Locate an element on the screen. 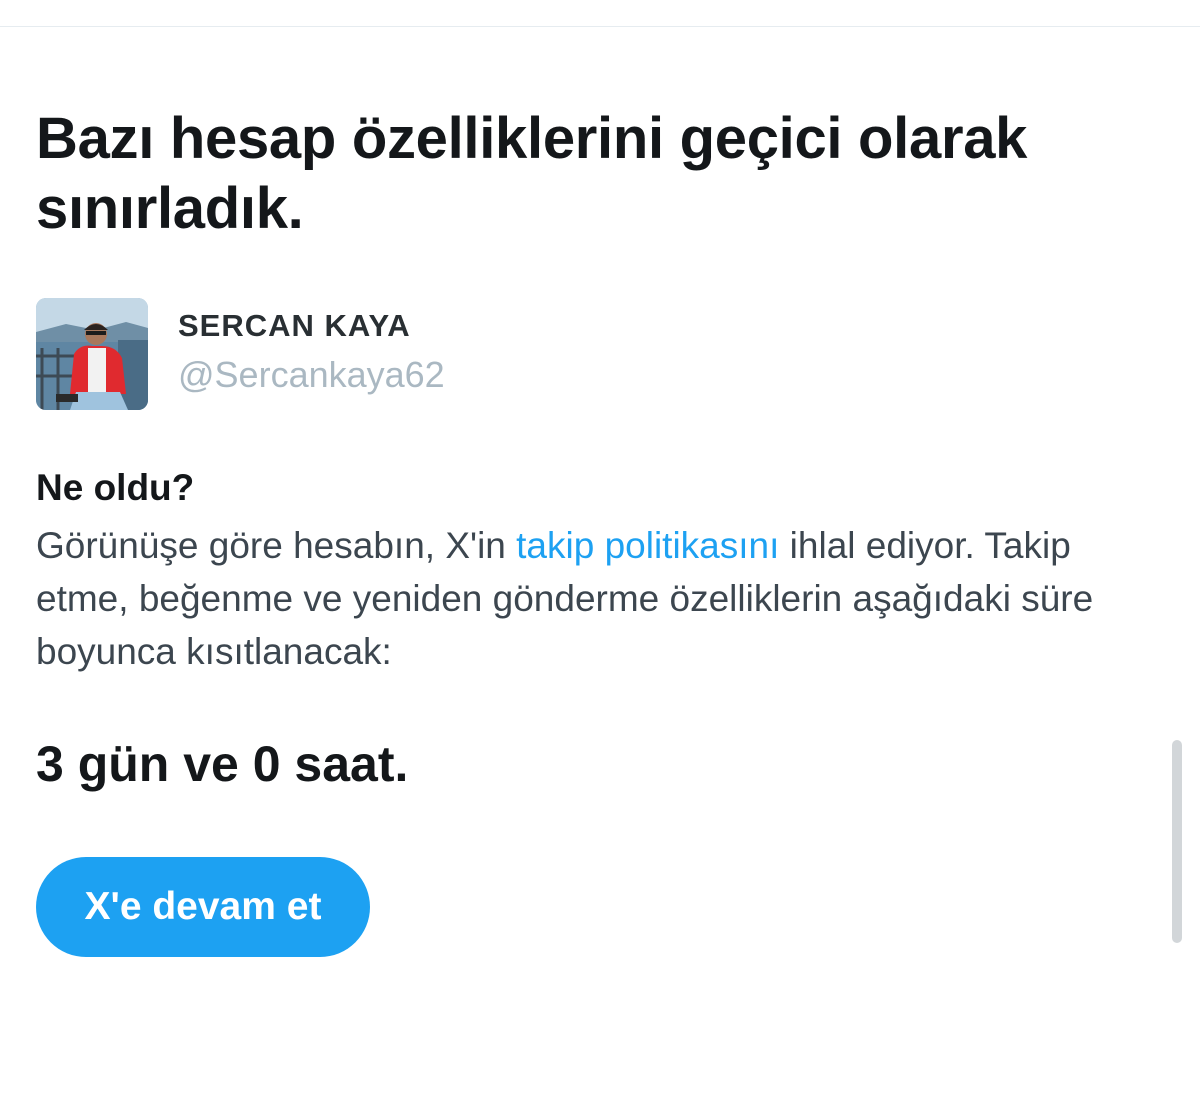 The width and height of the screenshot is (1200, 1094). restriction-duration: 3 gün ve 0 saat. is located at coordinates (222, 764).